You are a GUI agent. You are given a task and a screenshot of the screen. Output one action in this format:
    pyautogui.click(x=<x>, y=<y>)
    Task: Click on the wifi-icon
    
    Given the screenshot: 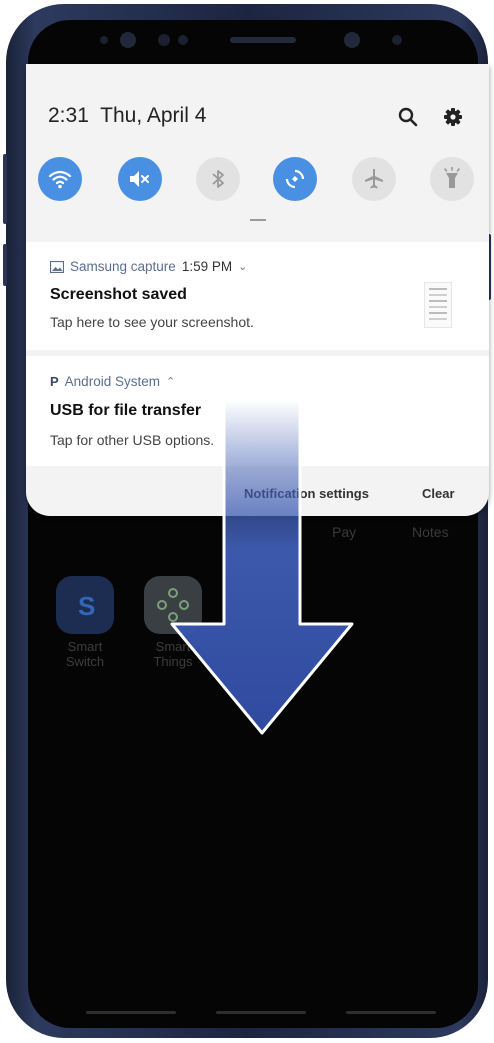 What is the action you would take?
    pyautogui.click(x=60, y=179)
    